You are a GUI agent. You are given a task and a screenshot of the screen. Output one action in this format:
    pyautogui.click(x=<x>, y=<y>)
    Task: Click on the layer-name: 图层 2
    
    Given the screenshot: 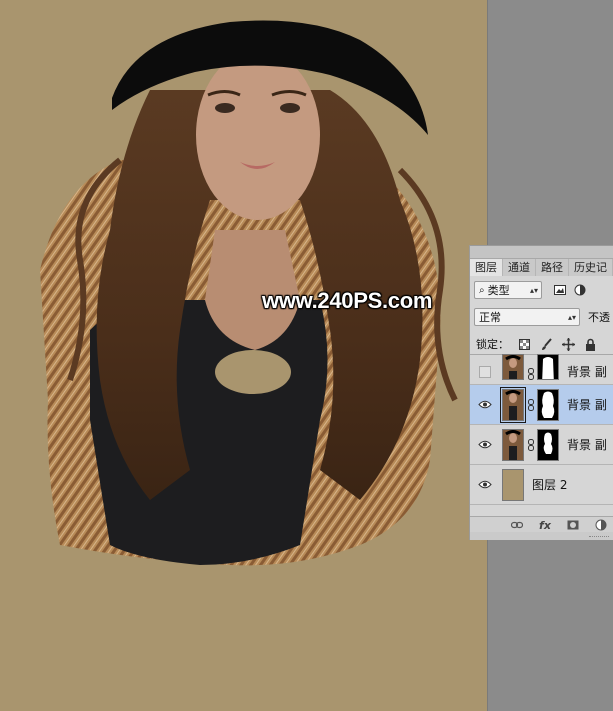 What is the action you would take?
    pyautogui.click(x=549, y=484)
    